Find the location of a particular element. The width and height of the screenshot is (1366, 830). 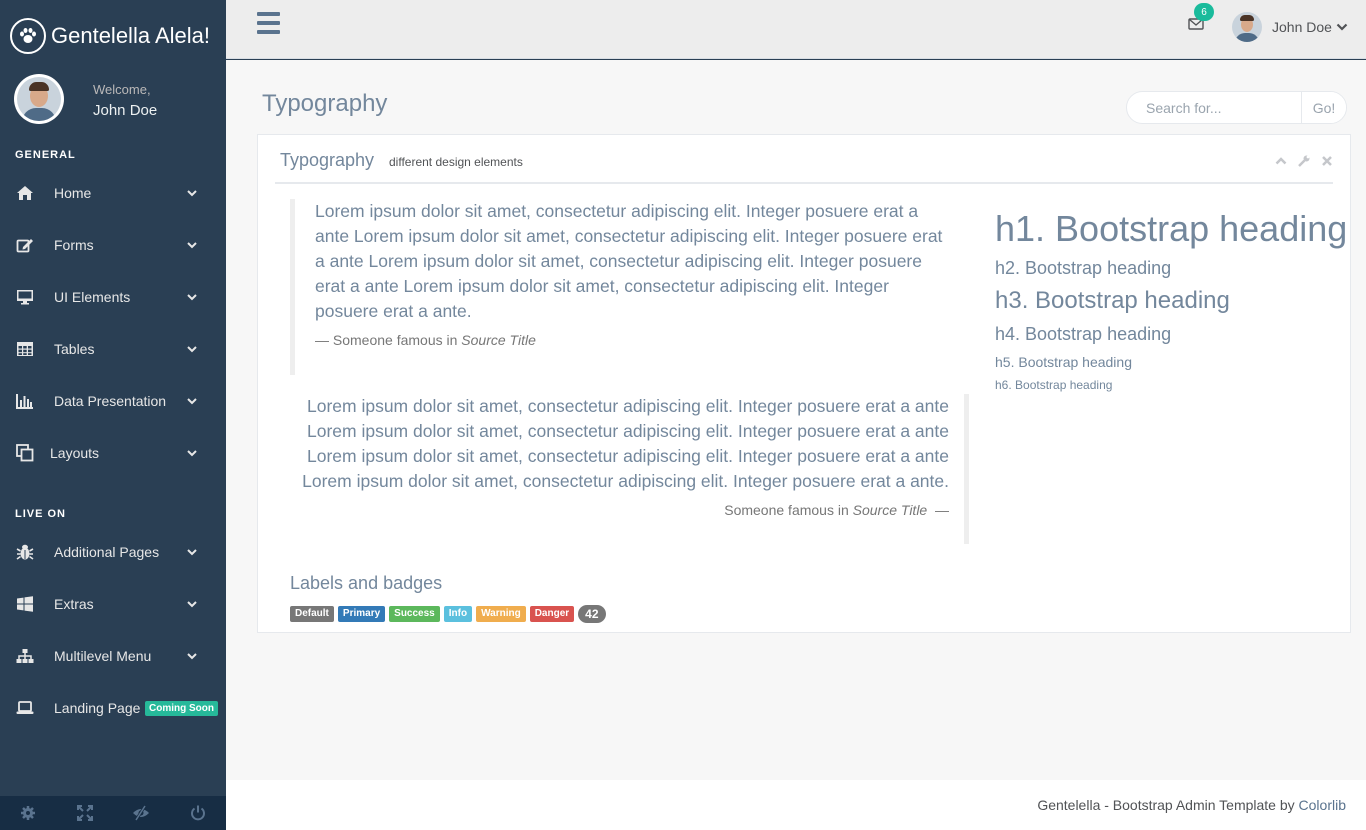

power-icon is located at coordinates (198, 813).